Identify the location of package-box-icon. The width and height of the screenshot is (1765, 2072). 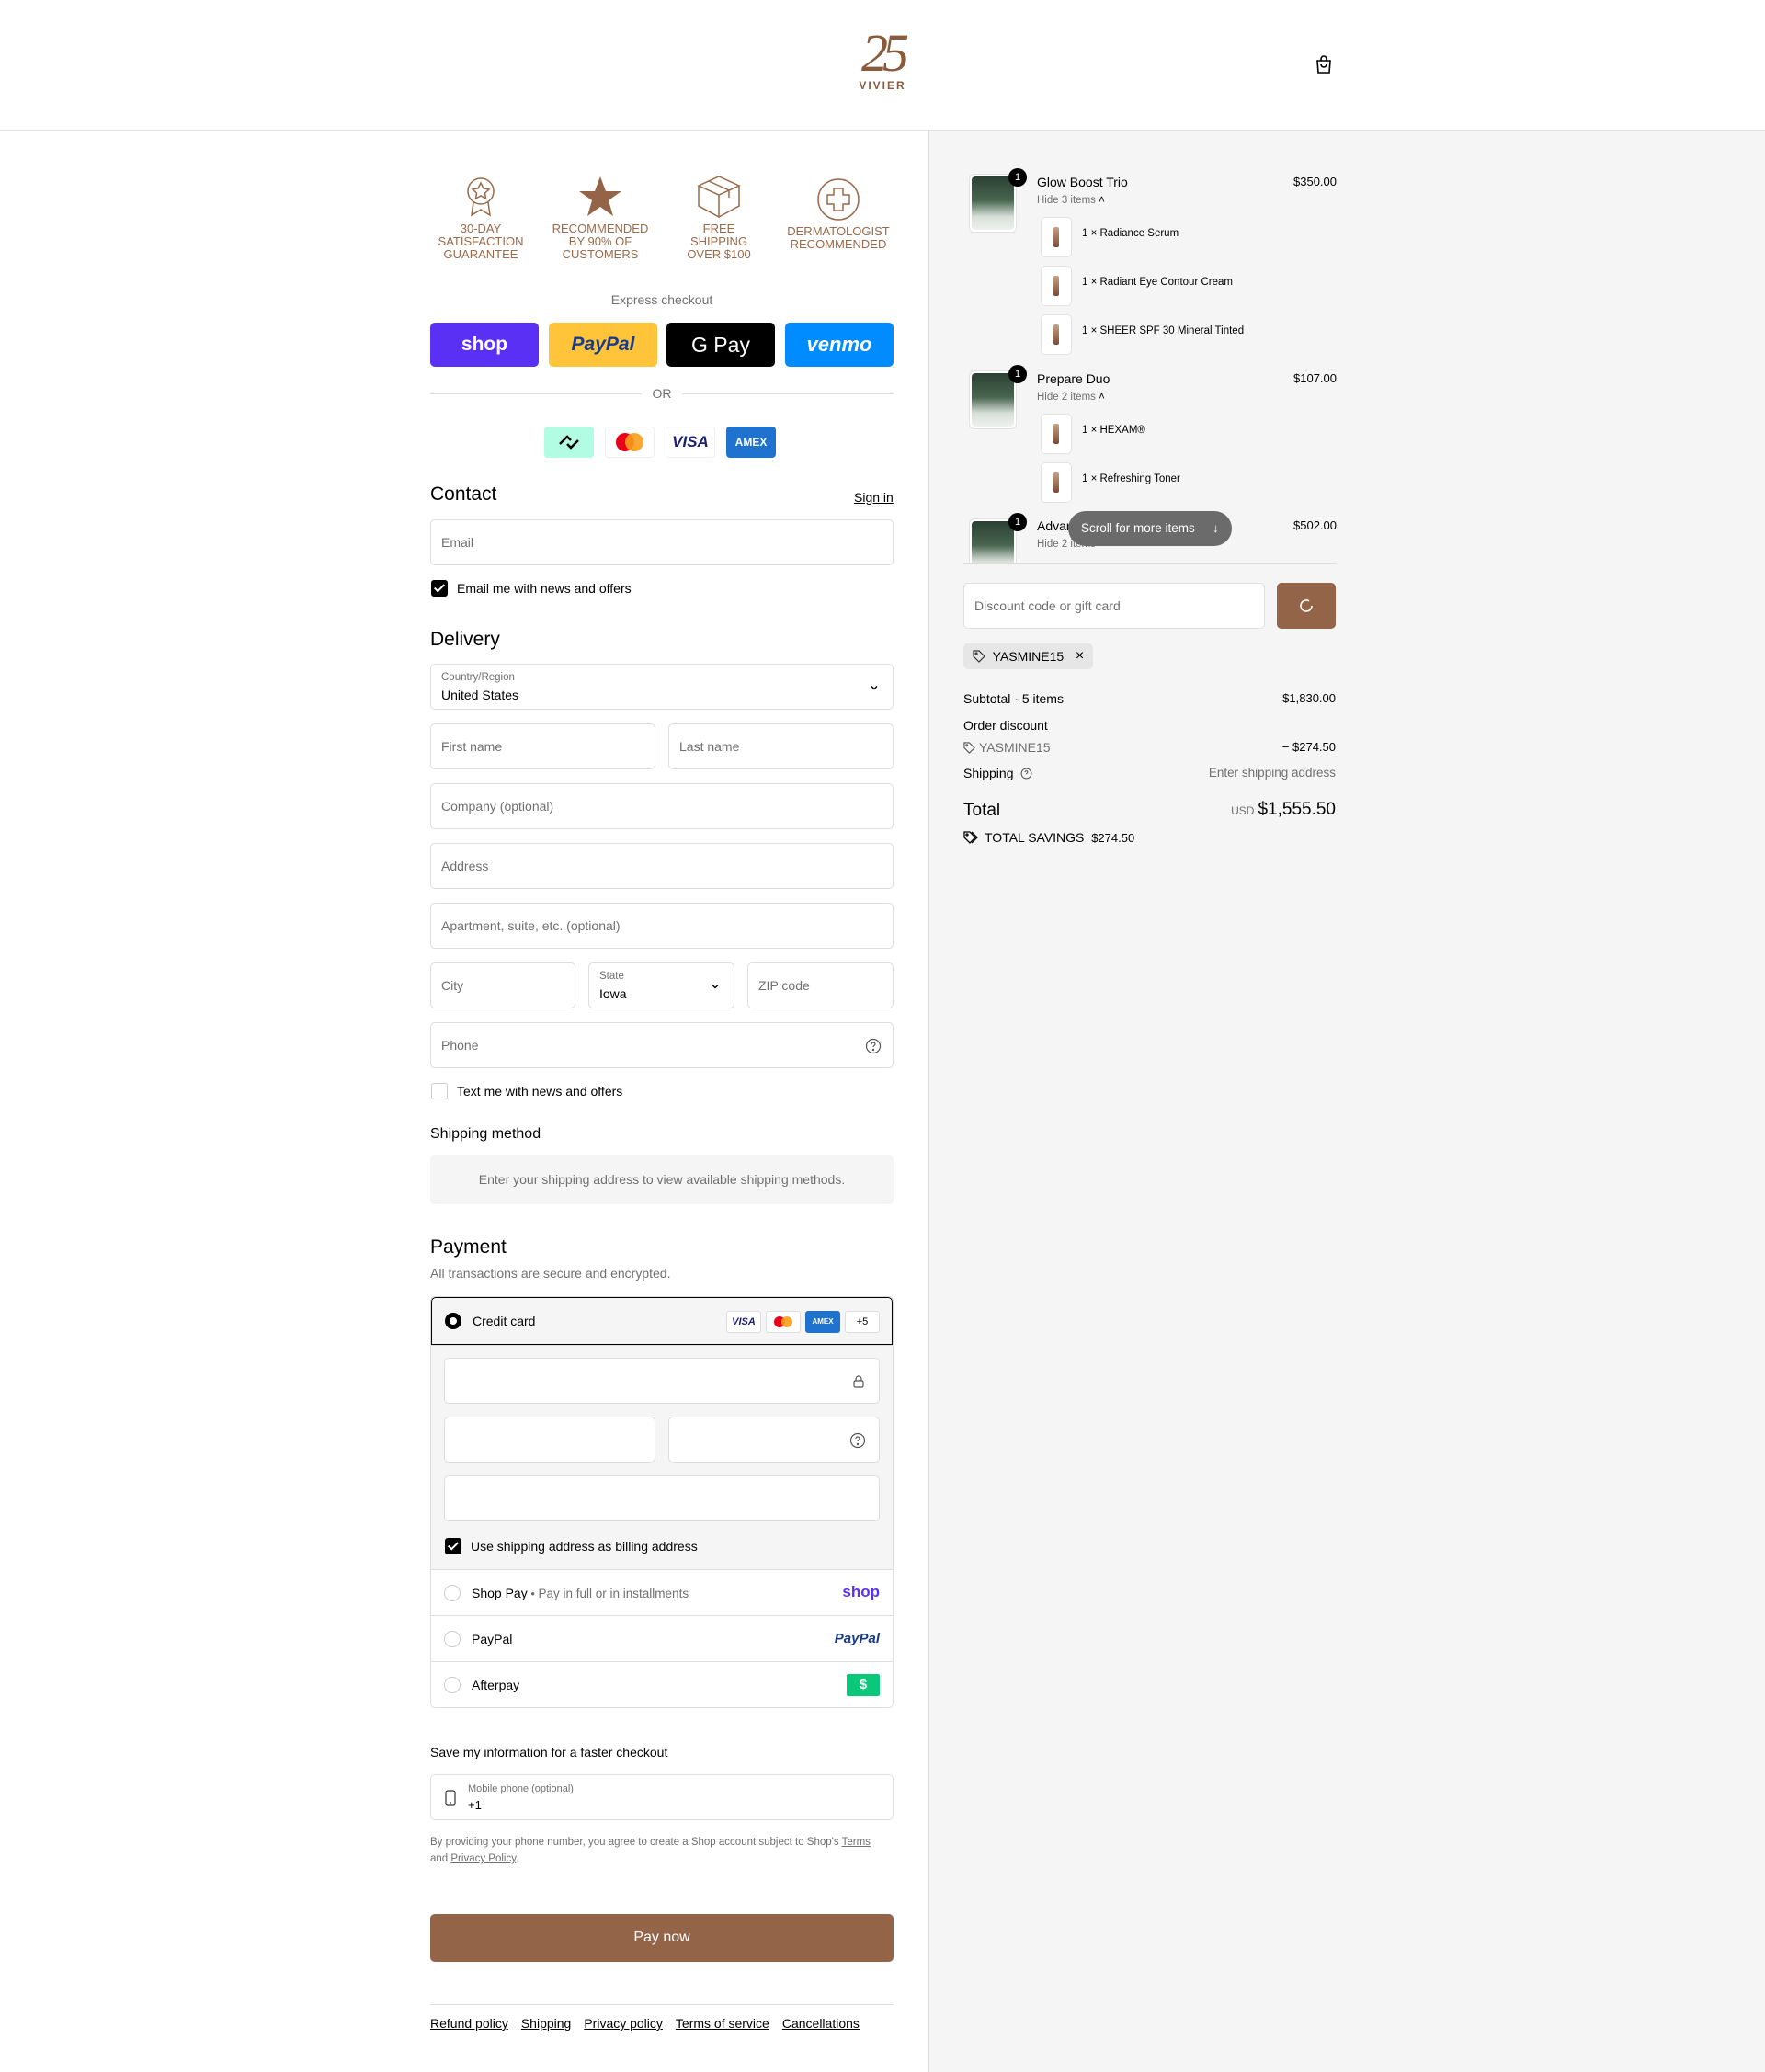
(719, 197).